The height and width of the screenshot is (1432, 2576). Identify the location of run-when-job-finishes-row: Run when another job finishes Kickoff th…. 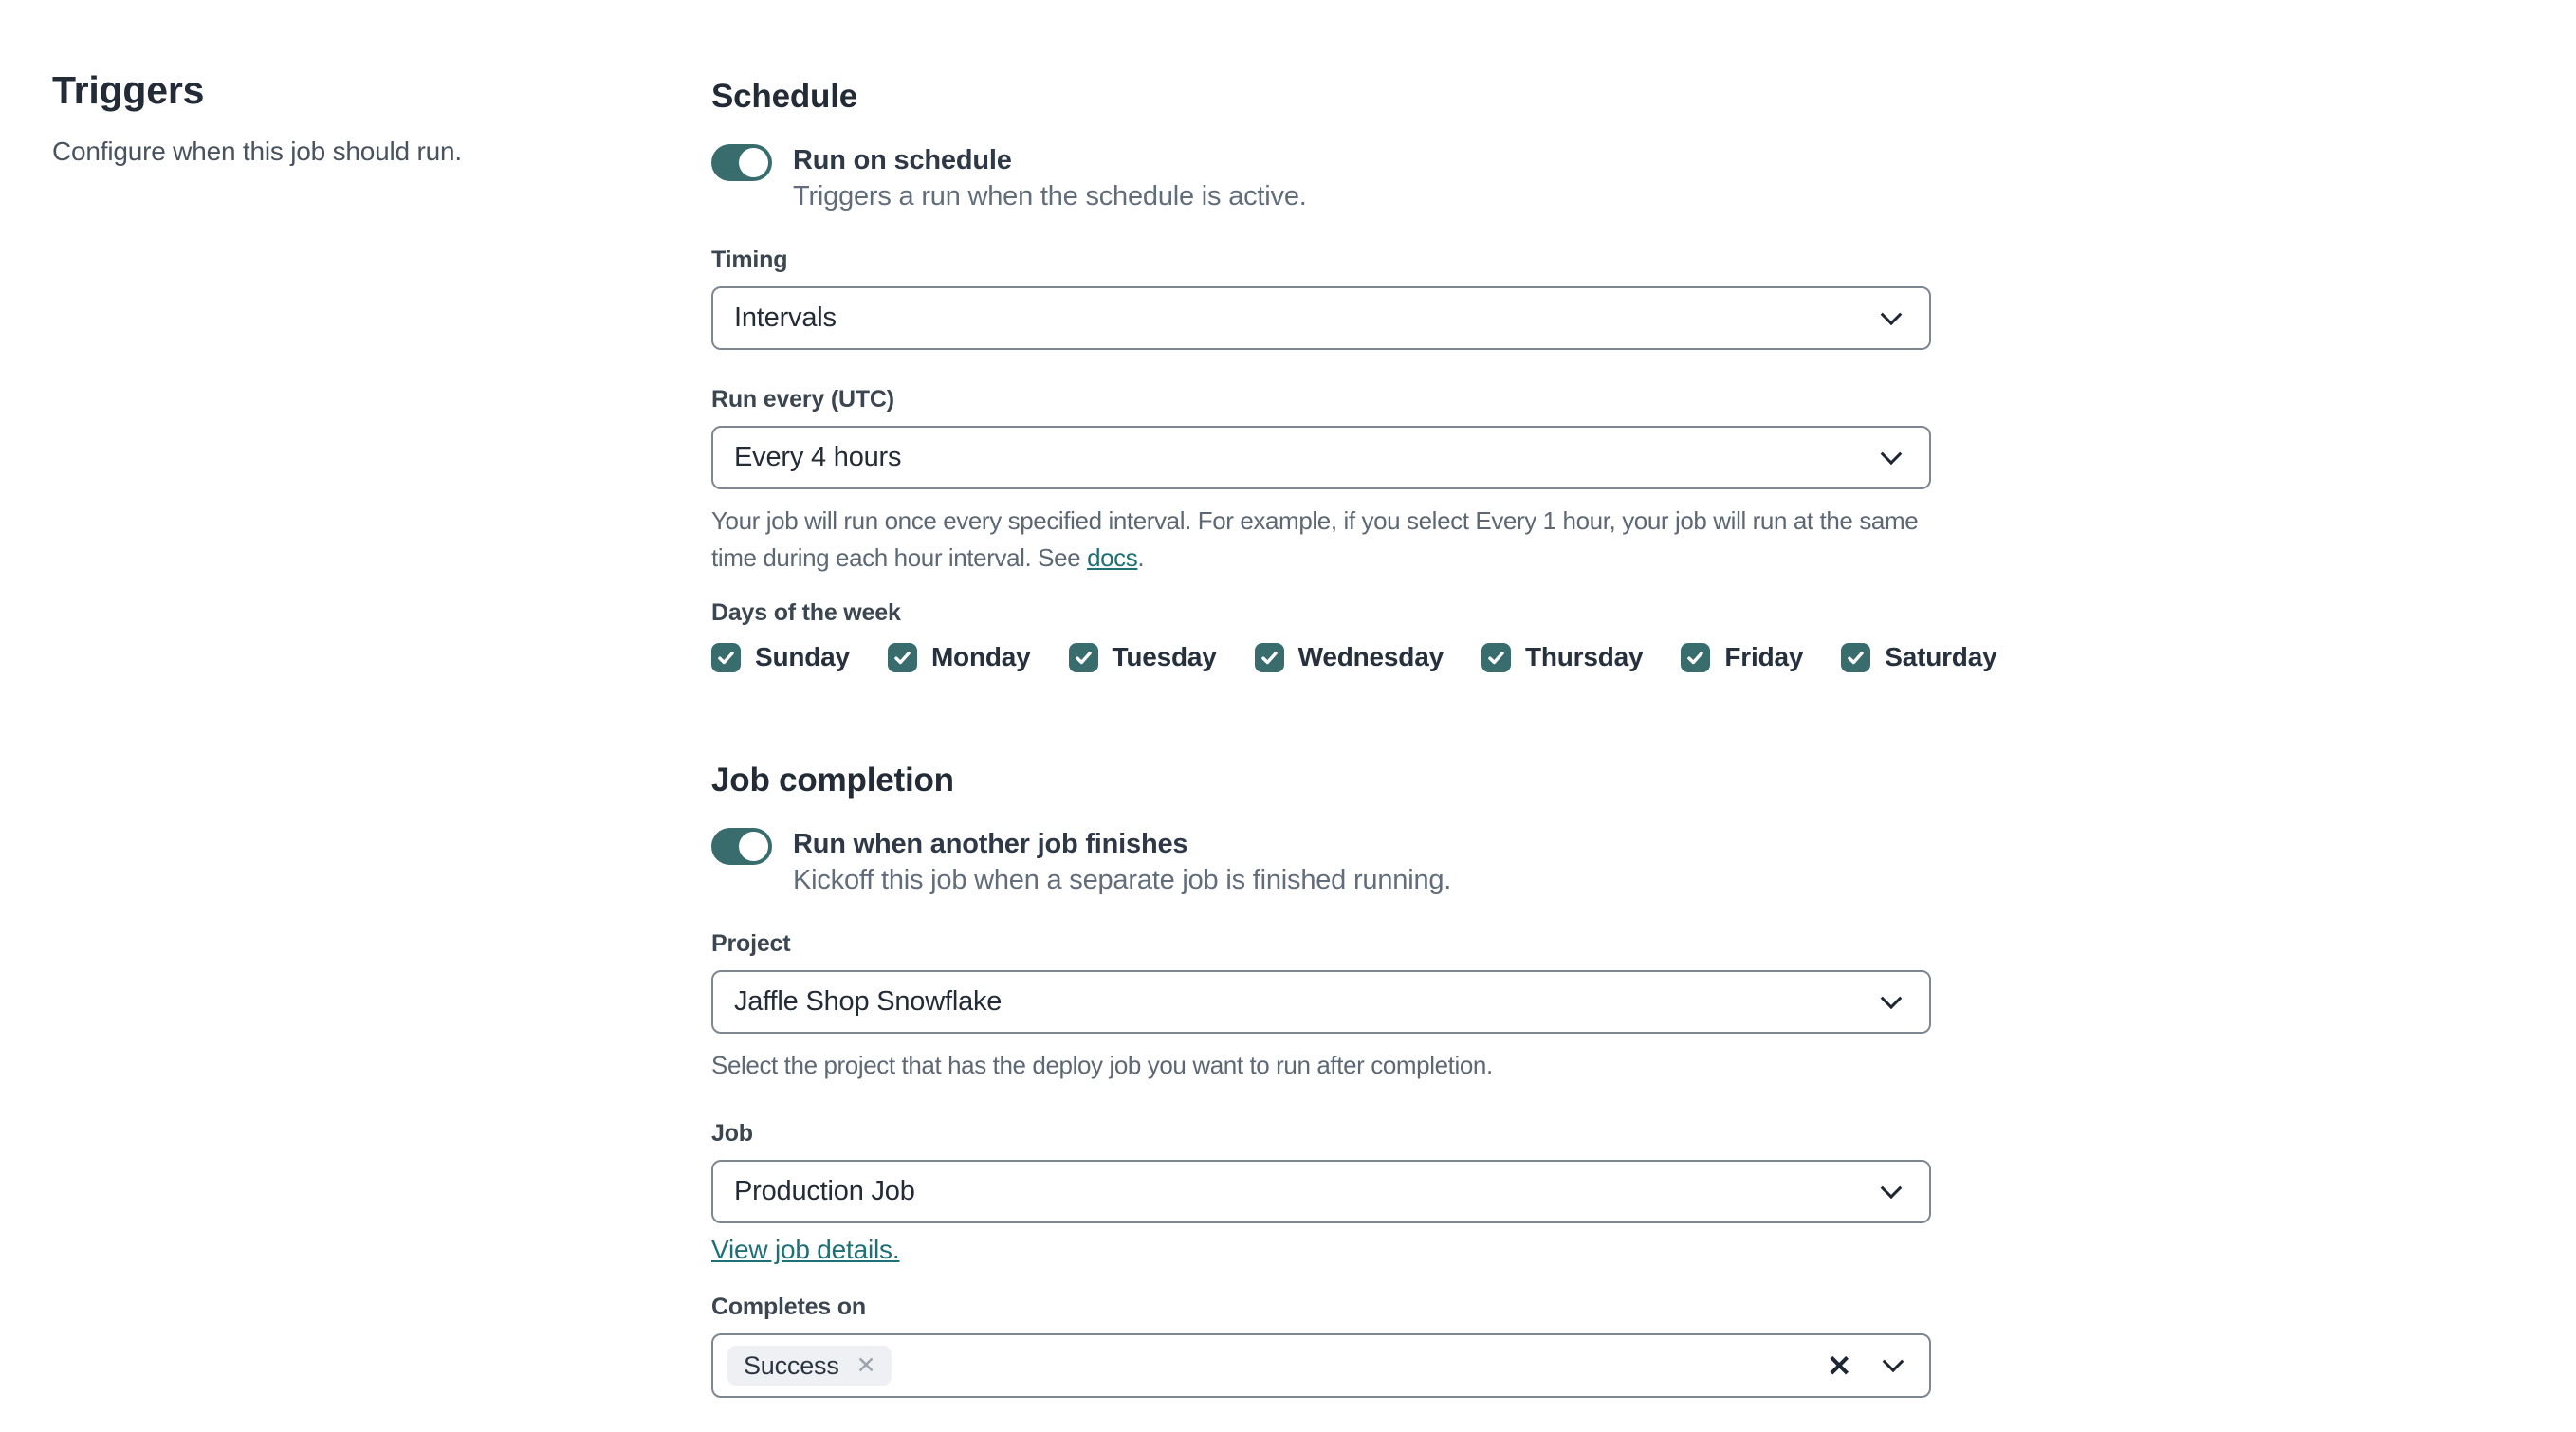
(1321, 862).